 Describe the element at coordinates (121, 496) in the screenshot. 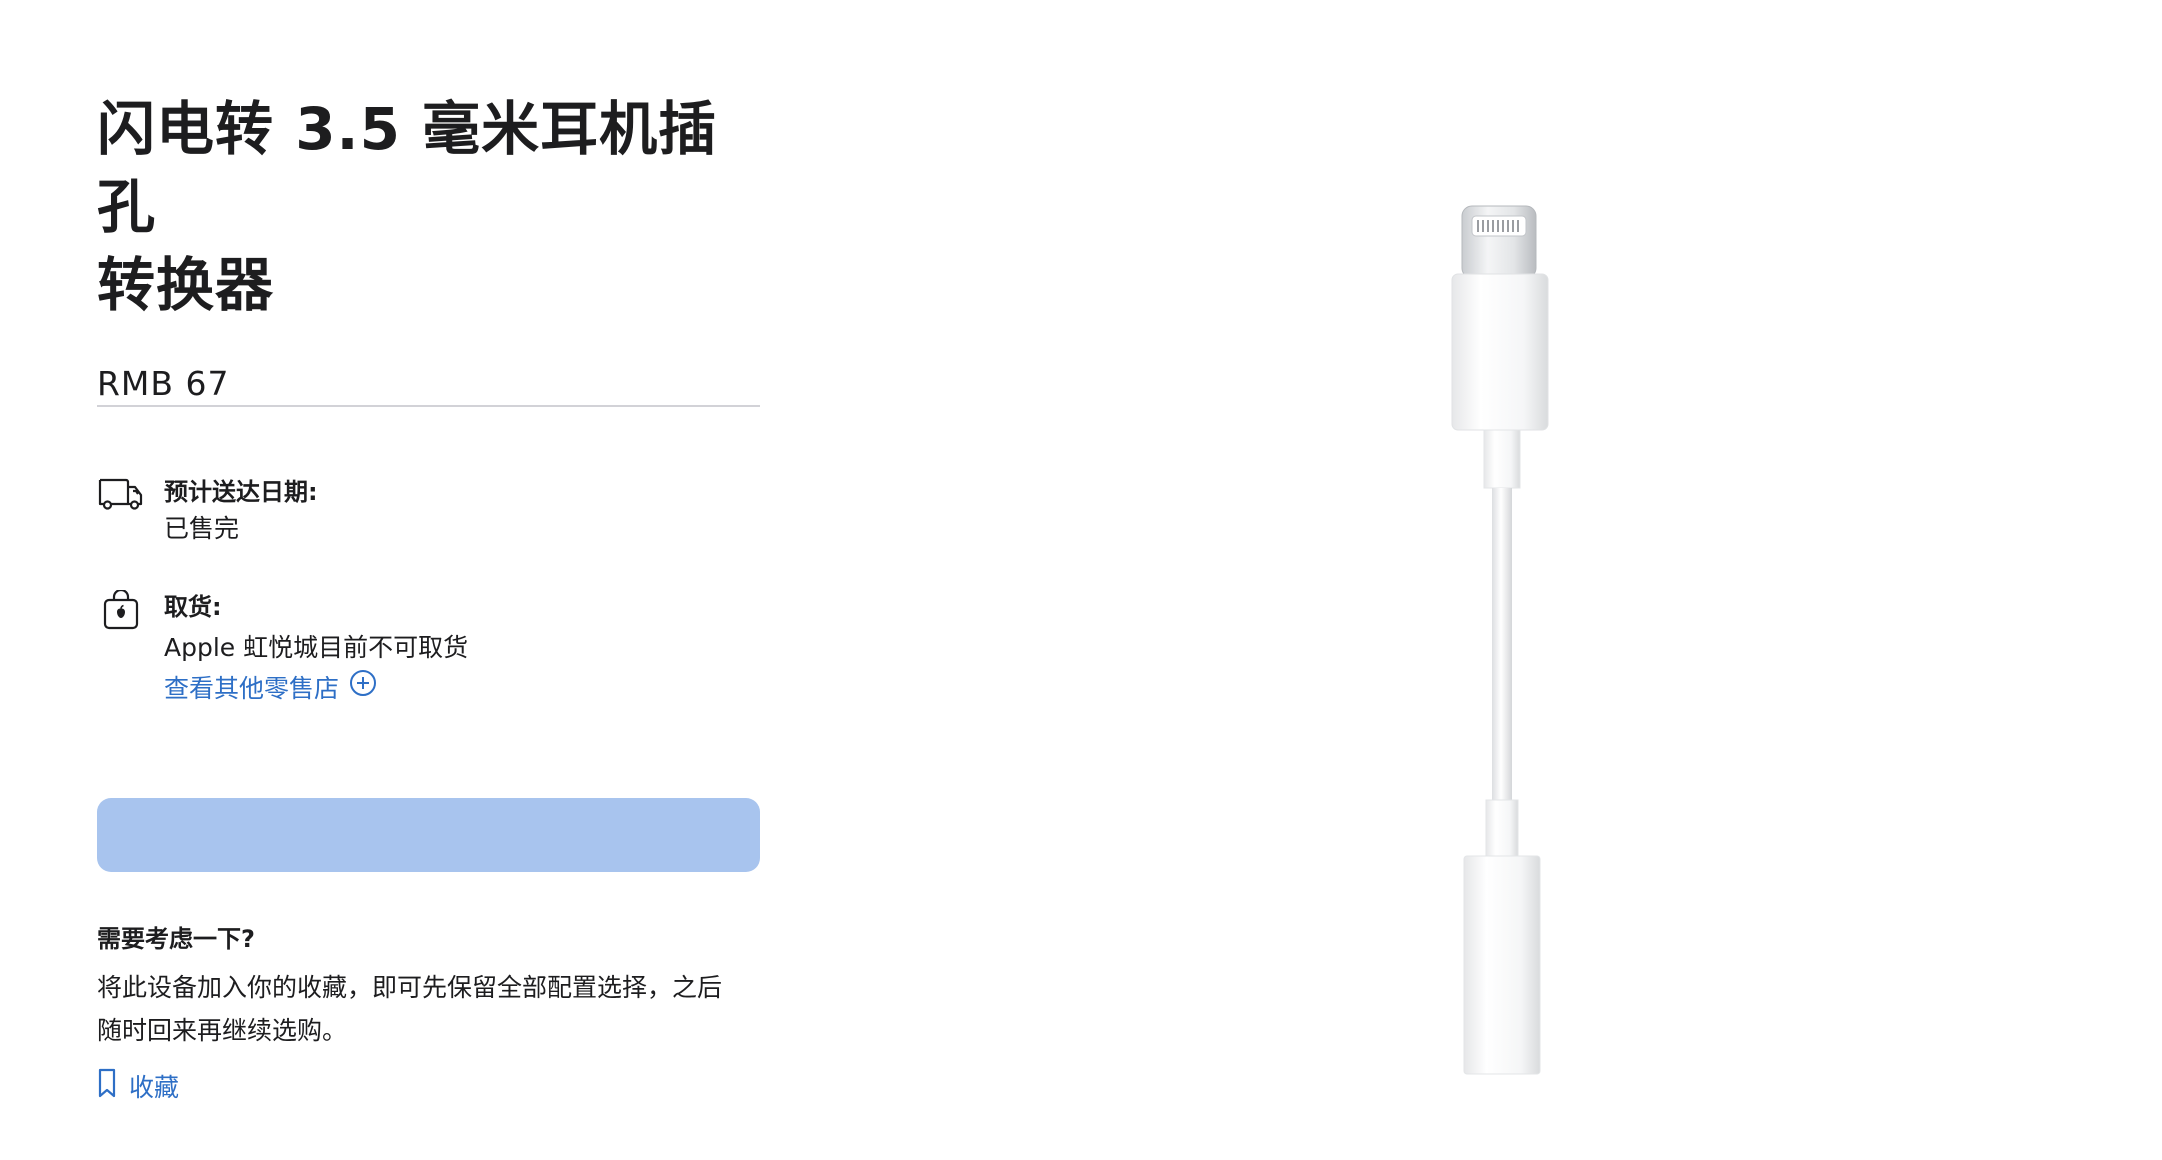

I see `truck-icon` at that location.